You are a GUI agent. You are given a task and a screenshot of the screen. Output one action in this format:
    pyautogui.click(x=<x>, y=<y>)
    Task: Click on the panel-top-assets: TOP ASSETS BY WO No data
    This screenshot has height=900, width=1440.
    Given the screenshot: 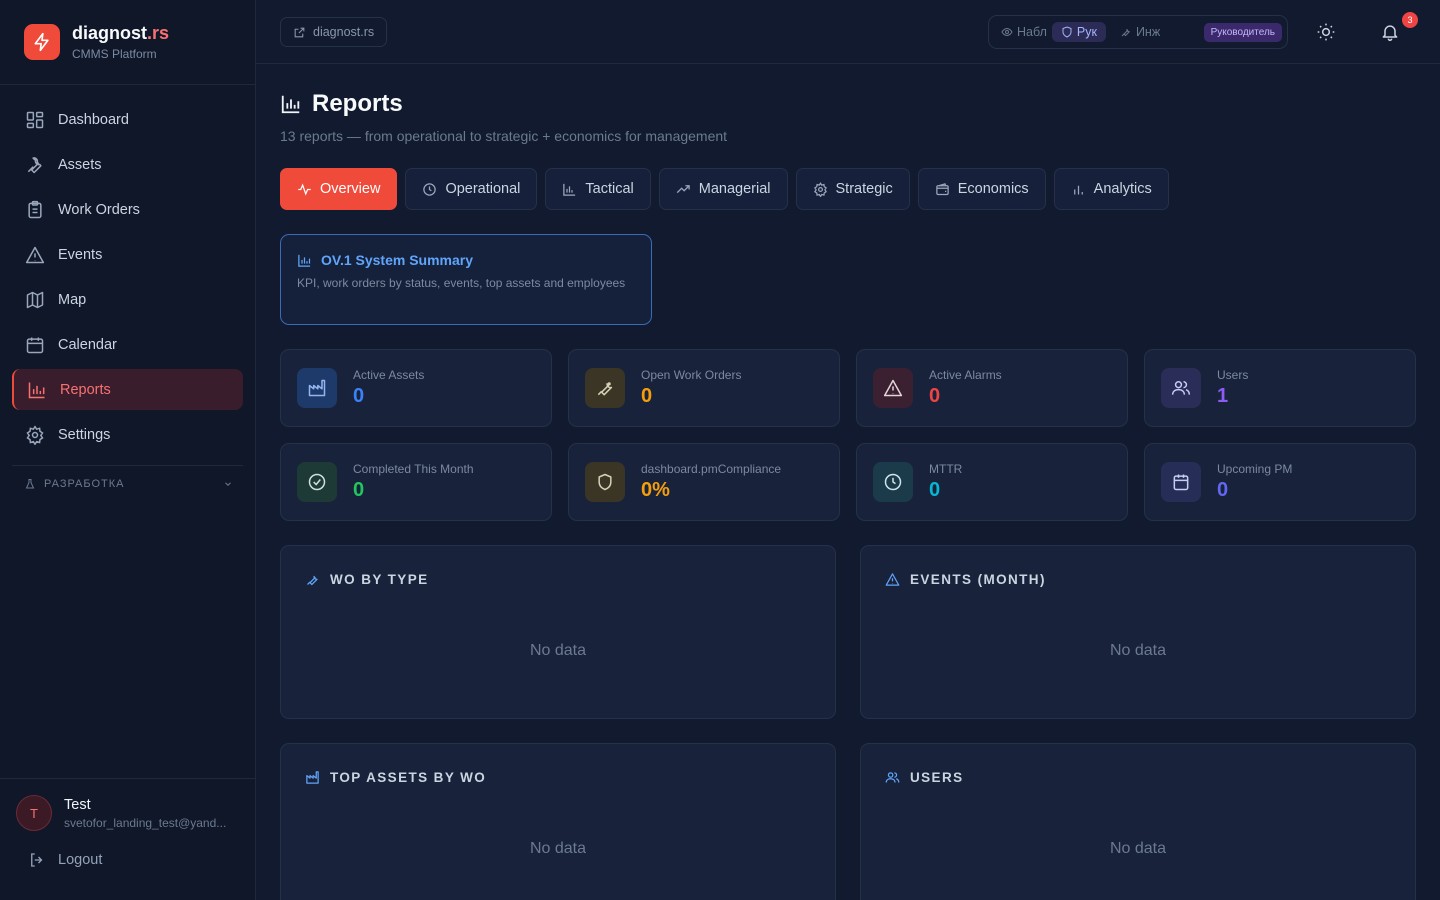 What is the action you would take?
    pyautogui.click(x=558, y=821)
    